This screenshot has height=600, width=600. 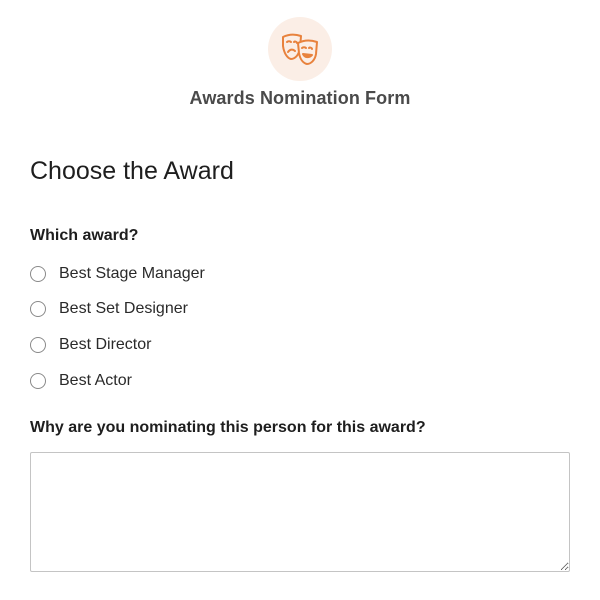 What do you see at coordinates (123, 309) in the screenshot?
I see `award-option-label: Best Set Designer` at bounding box center [123, 309].